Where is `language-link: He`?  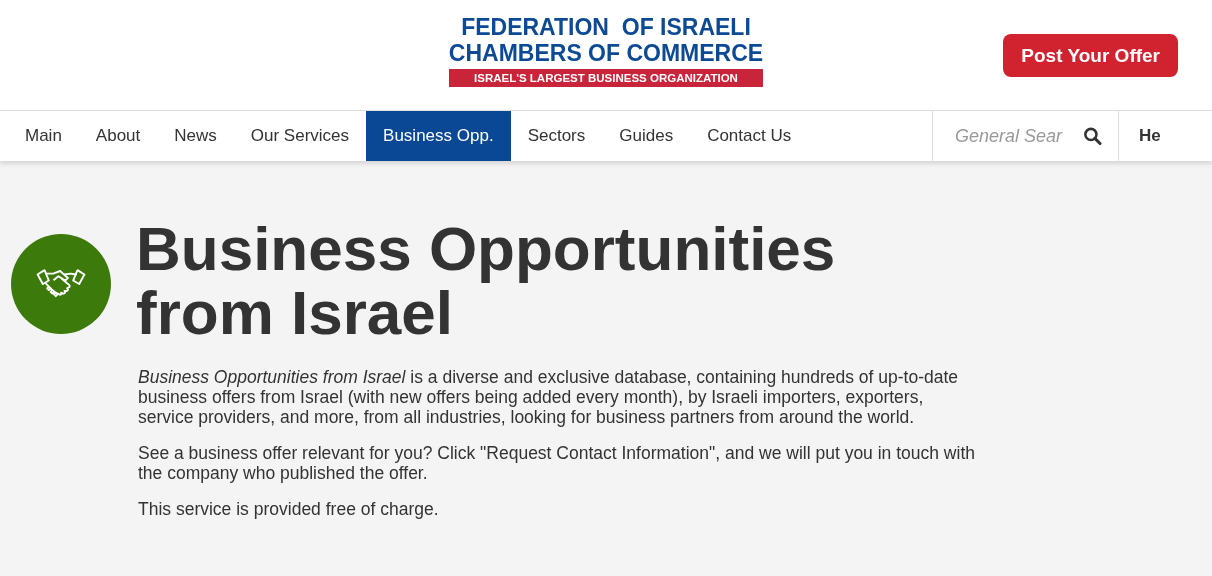 language-link: He is located at coordinates (1165, 136).